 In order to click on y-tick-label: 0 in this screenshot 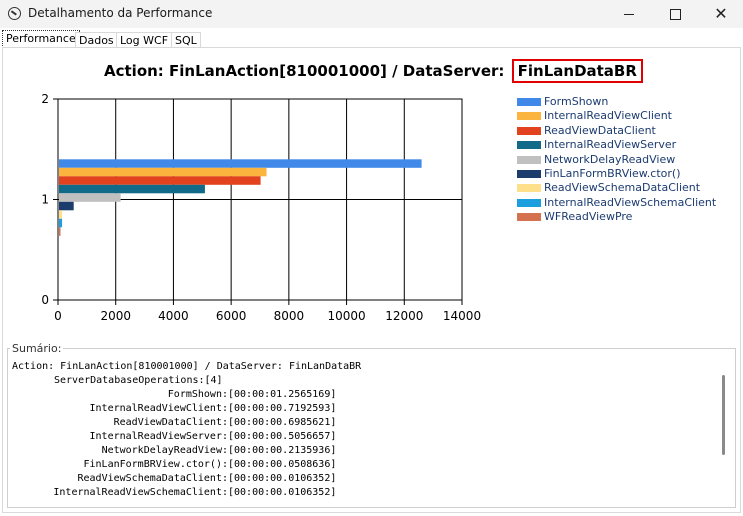, I will do `click(45, 300)`.